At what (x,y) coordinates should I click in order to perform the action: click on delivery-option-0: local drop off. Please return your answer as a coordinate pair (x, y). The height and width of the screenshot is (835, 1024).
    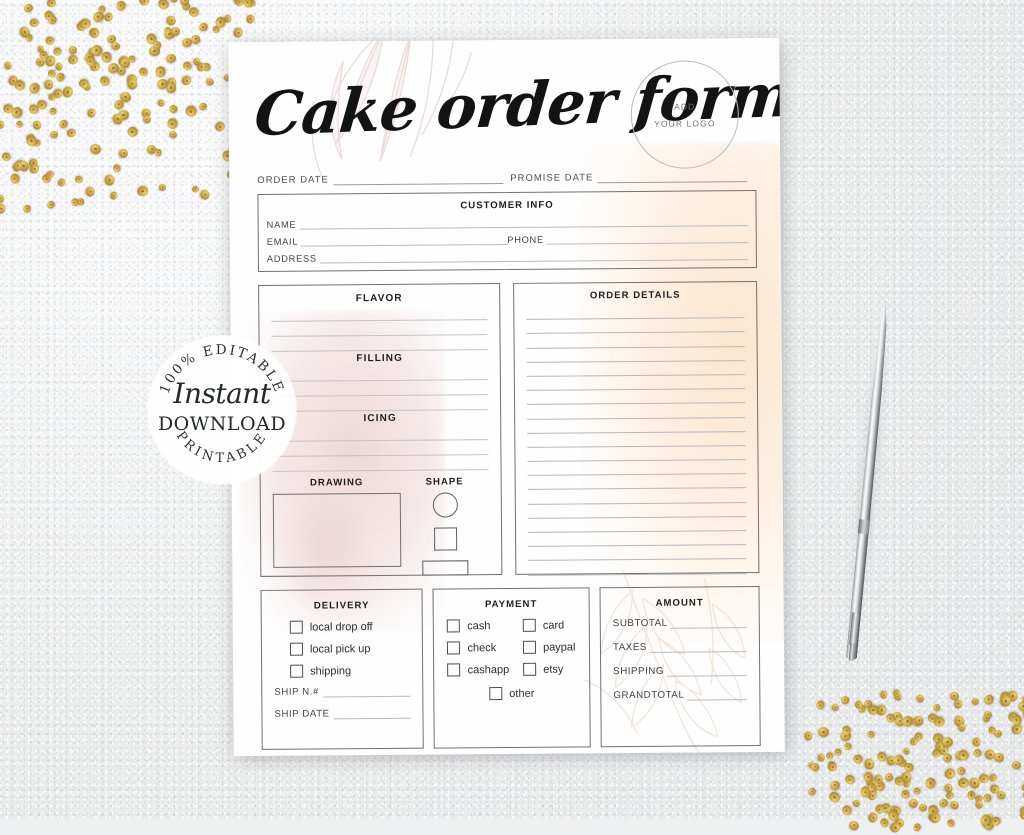
    Looking at the image, I should click on (355, 627).